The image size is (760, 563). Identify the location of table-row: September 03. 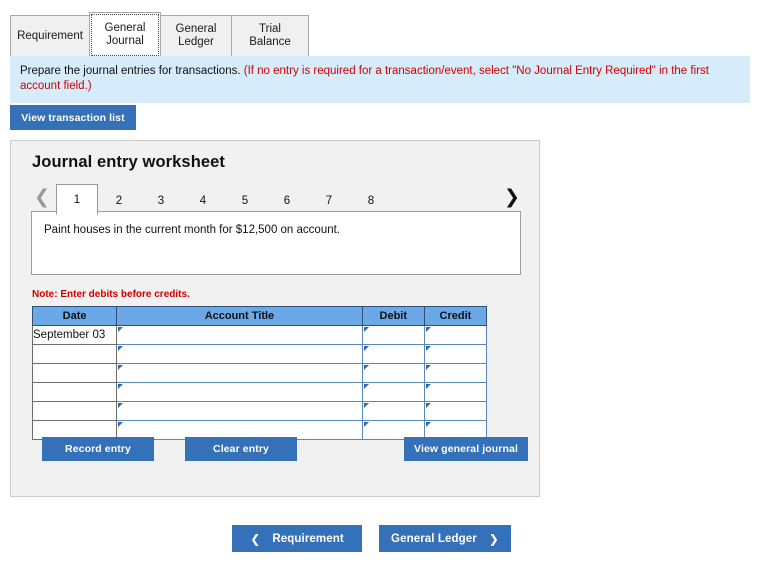
(259, 335).